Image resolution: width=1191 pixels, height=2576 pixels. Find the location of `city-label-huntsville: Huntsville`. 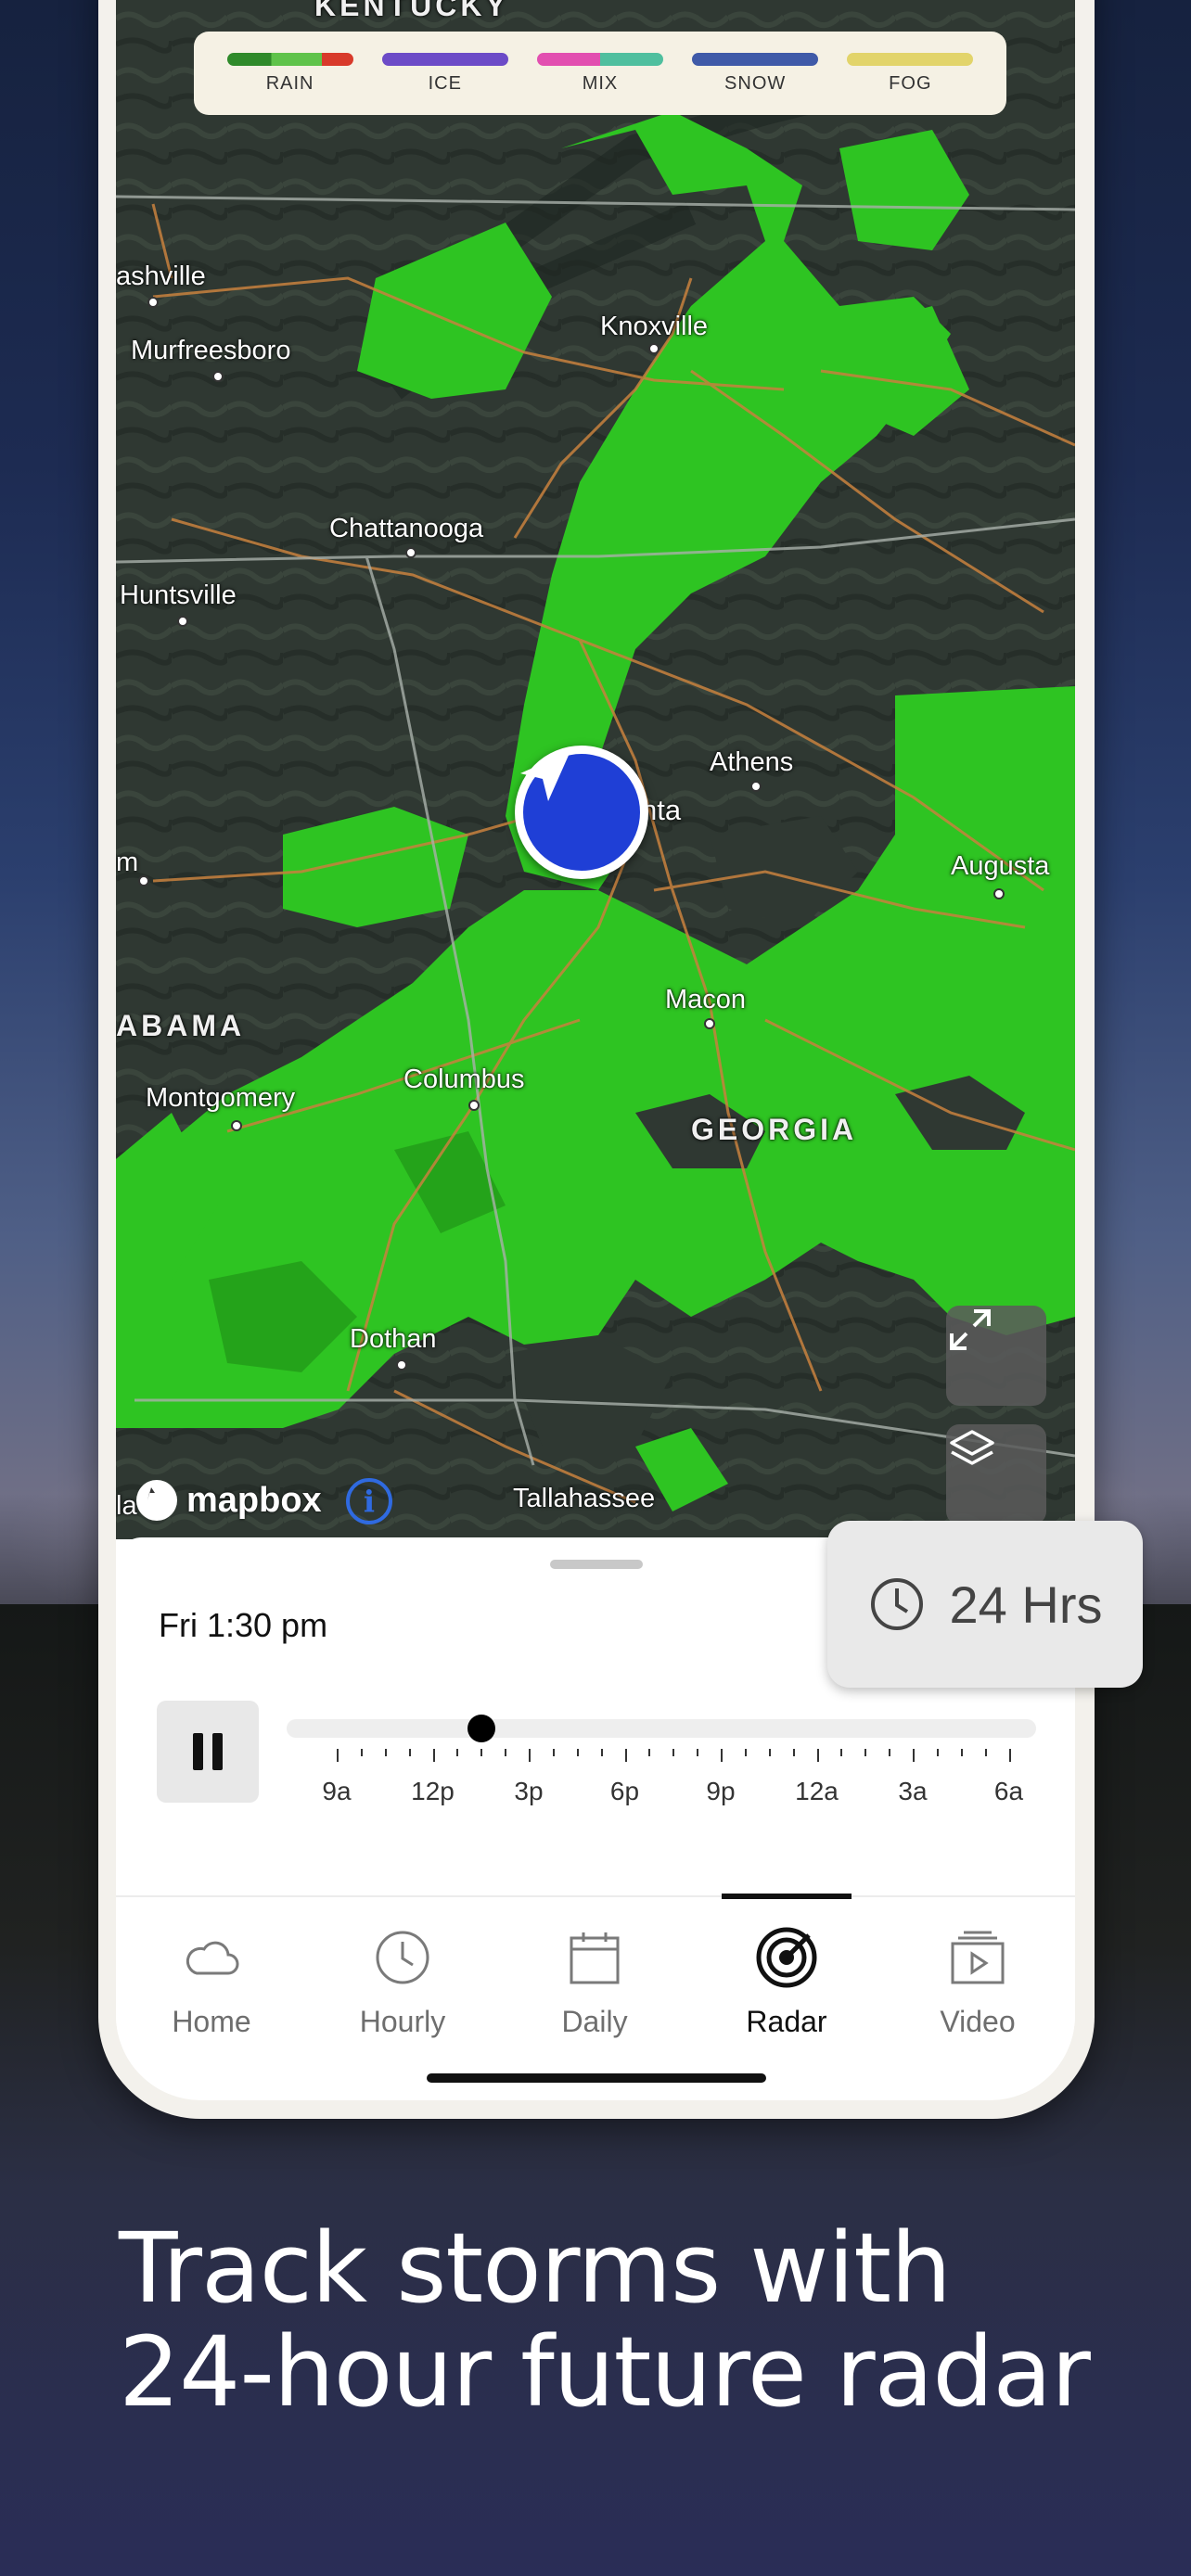

city-label-huntsville: Huntsville is located at coordinates (178, 595).